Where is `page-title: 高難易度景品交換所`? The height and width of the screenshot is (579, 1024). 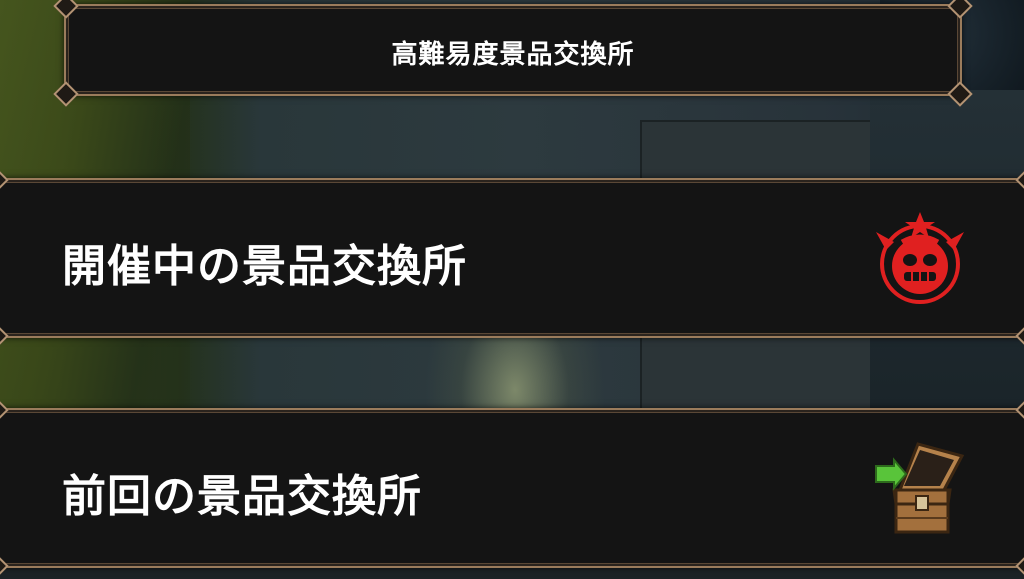
page-title: 高難易度景品交換所 is located at coordinates (513, 55).